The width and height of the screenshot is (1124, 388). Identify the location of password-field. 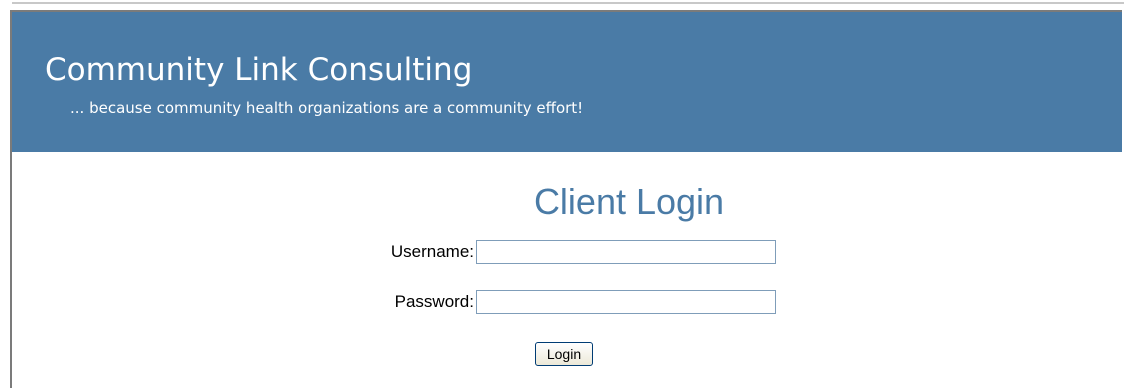
(626, 302).